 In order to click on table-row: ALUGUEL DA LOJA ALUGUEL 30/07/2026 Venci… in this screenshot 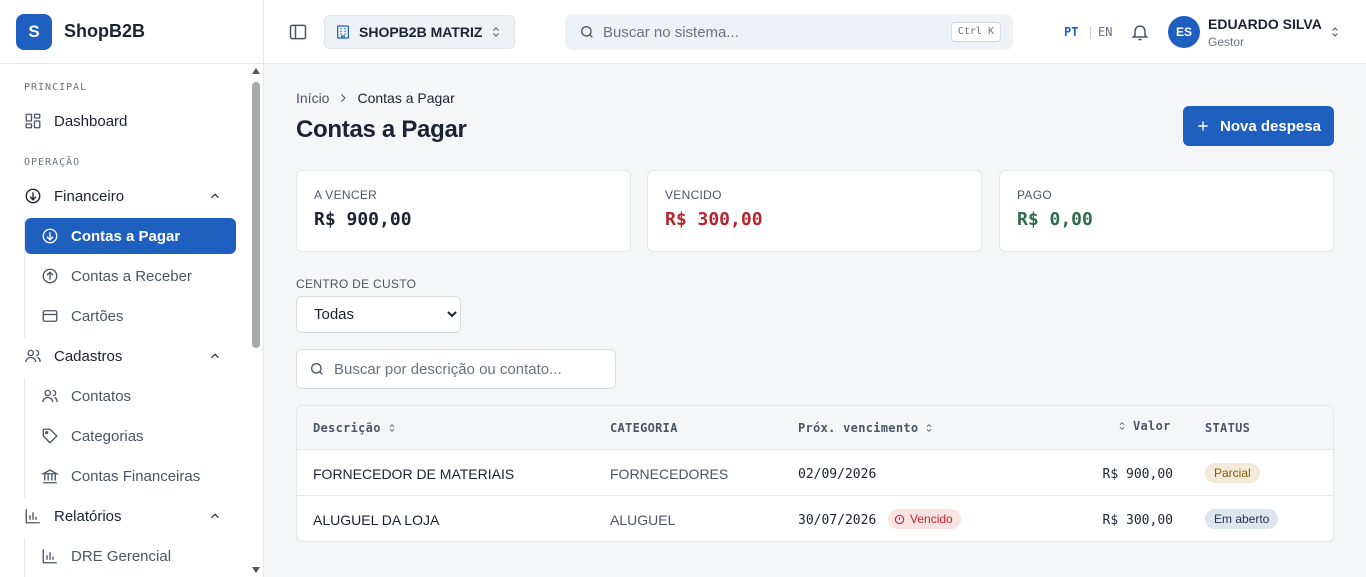, I will do `click(815, 518)`.